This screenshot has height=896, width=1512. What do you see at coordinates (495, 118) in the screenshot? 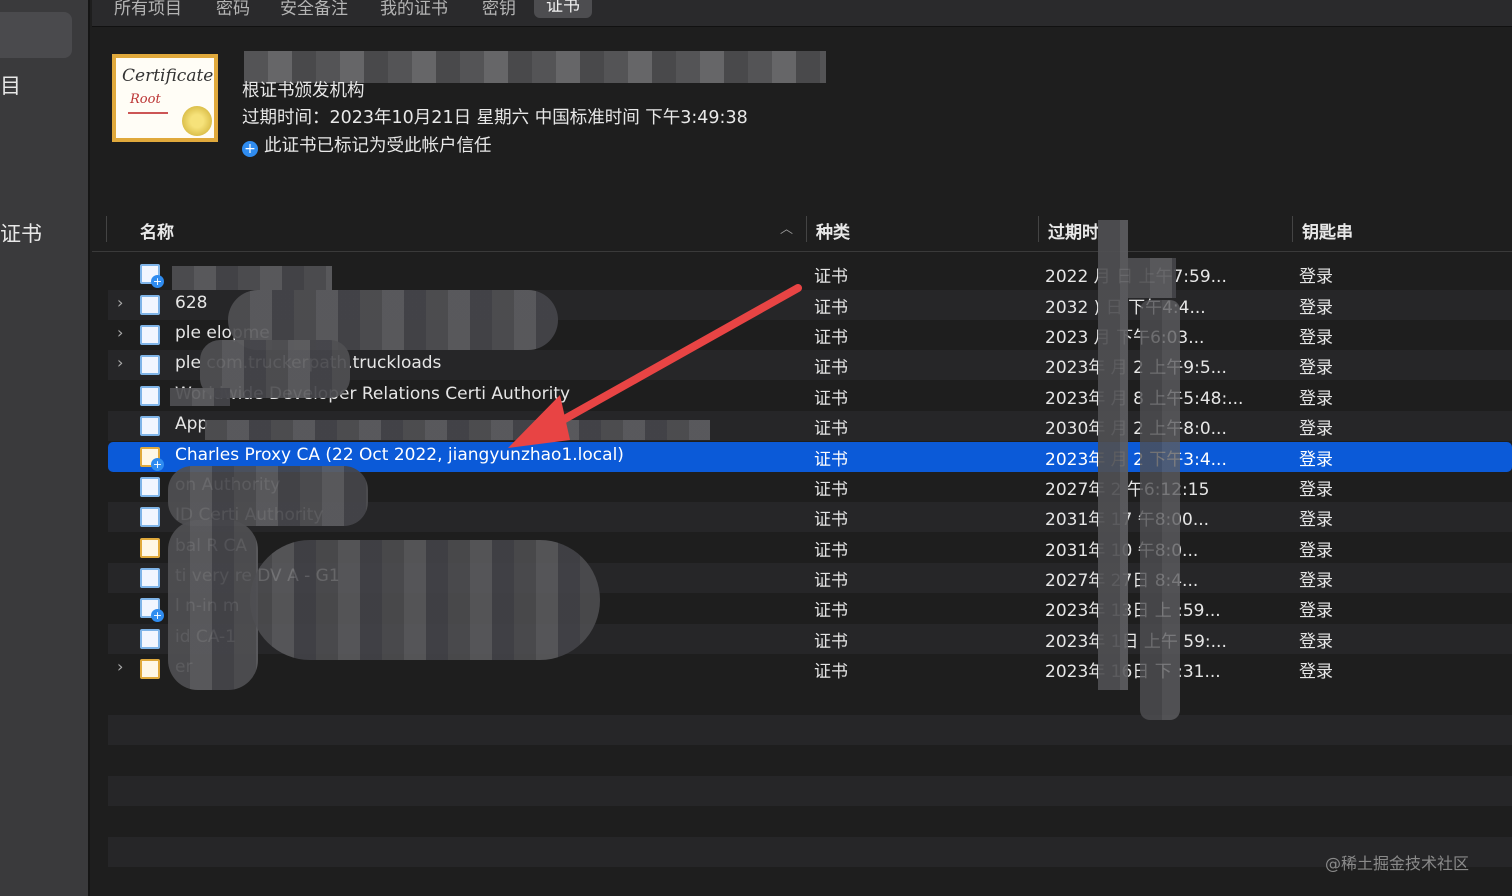
I see `certificate-expiry: 过期时间：2023年10月21日 星期六 中国标准时间 下午3:49:38` at bounding box center [495, 118].